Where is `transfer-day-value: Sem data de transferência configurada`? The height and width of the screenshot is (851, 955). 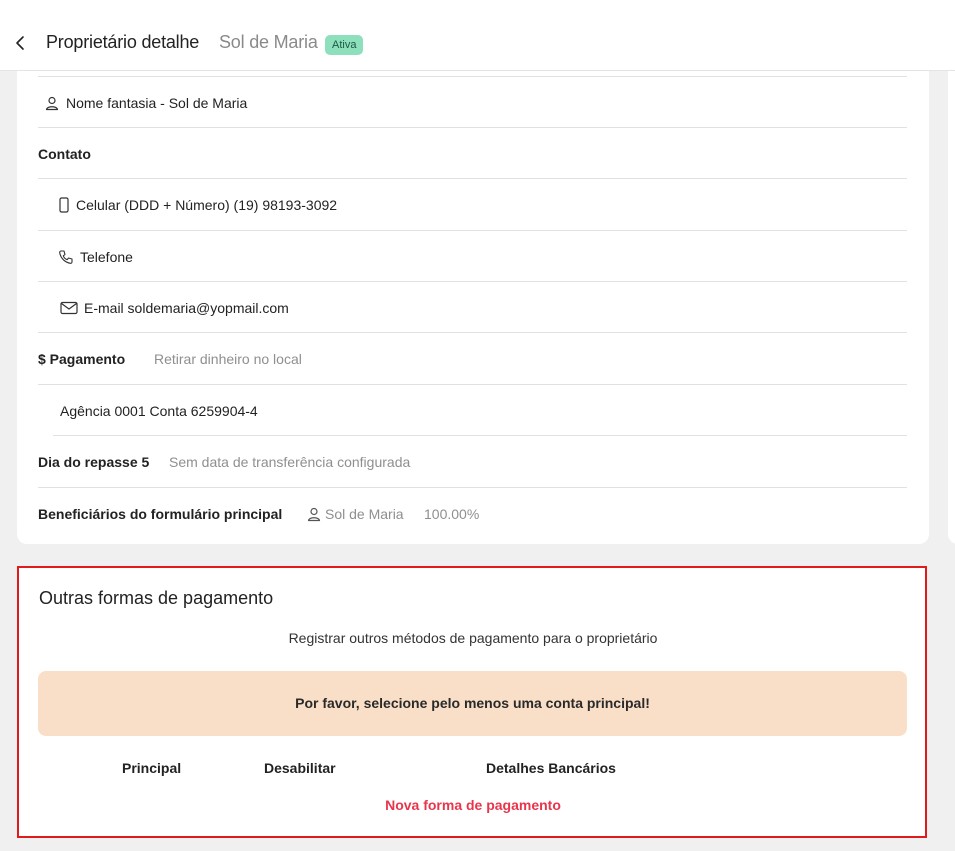 transfer-day-value: Sem data de transferência configurada is located at coordinates (290, 461).